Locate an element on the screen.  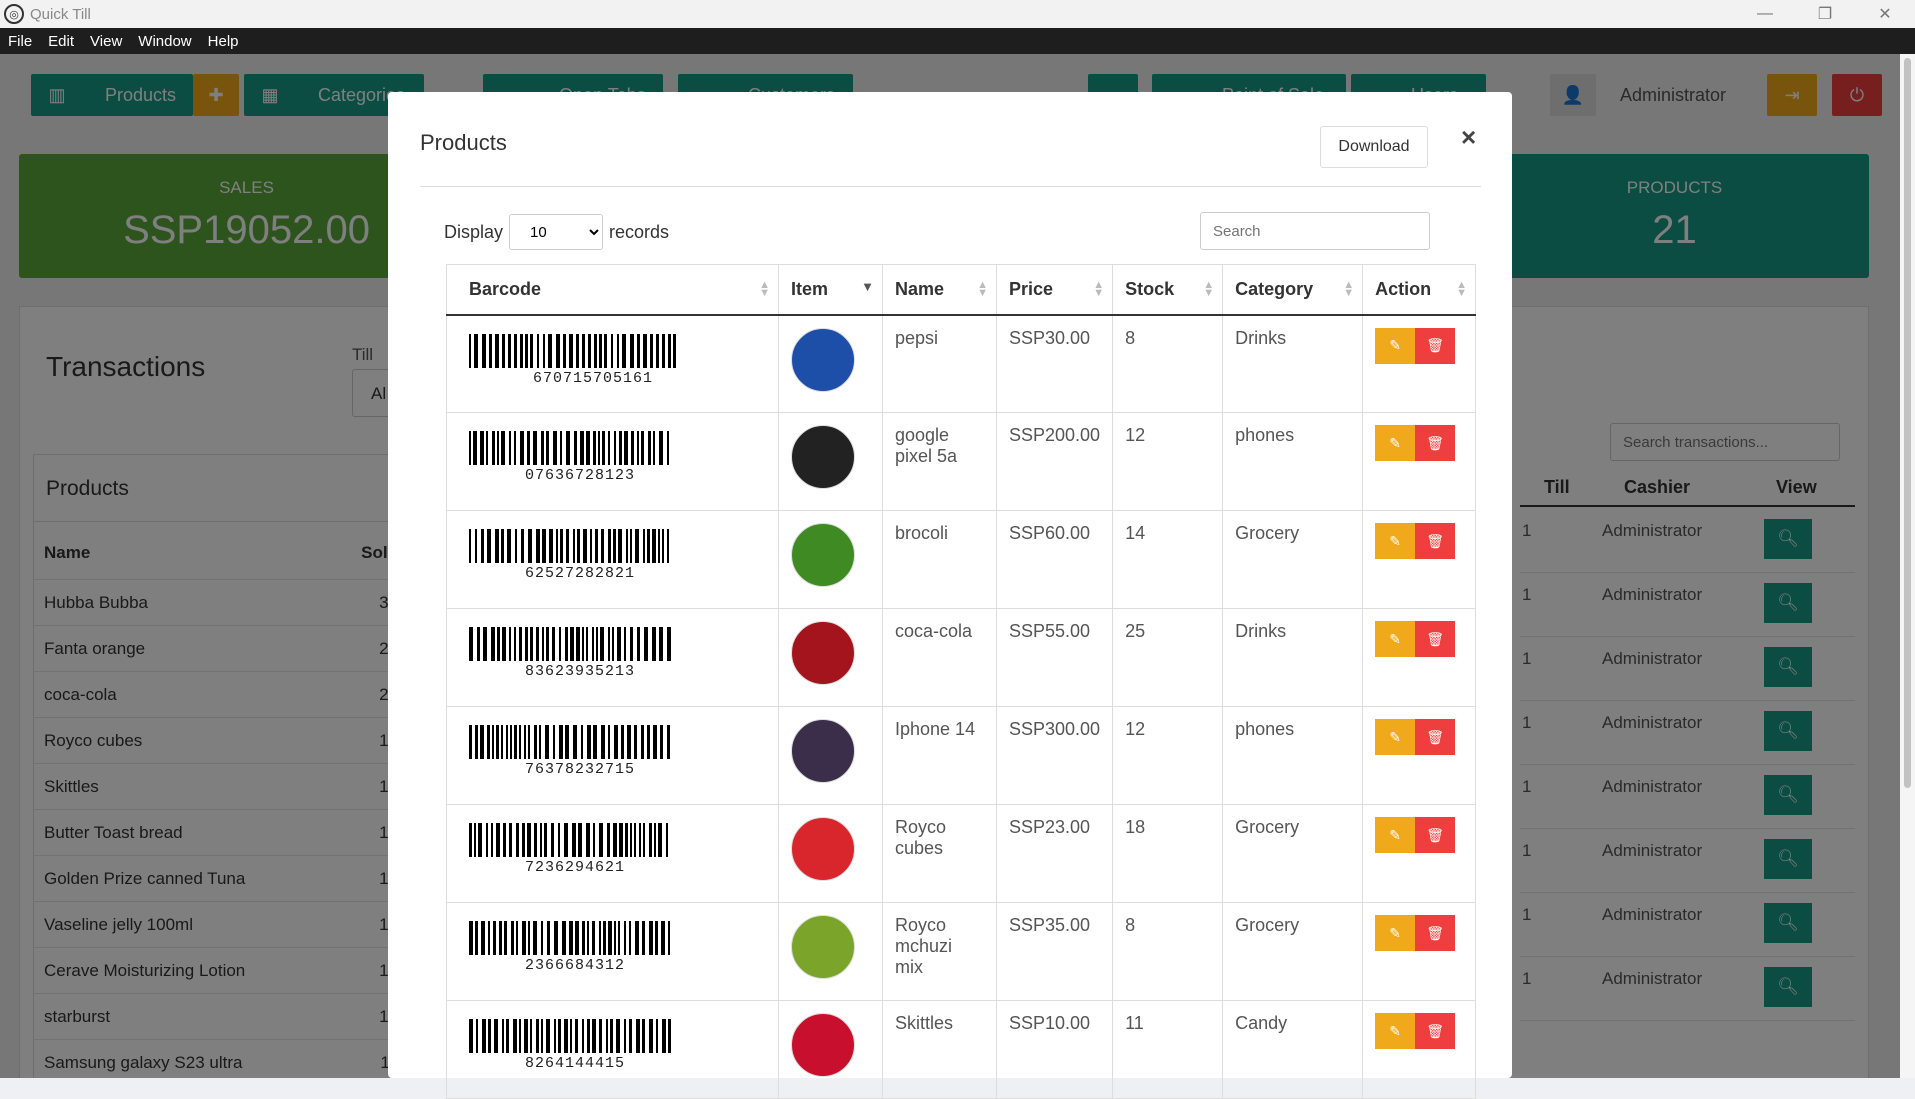
th-price: Price ▲ ▼ is located at coordinates (1054, 290).